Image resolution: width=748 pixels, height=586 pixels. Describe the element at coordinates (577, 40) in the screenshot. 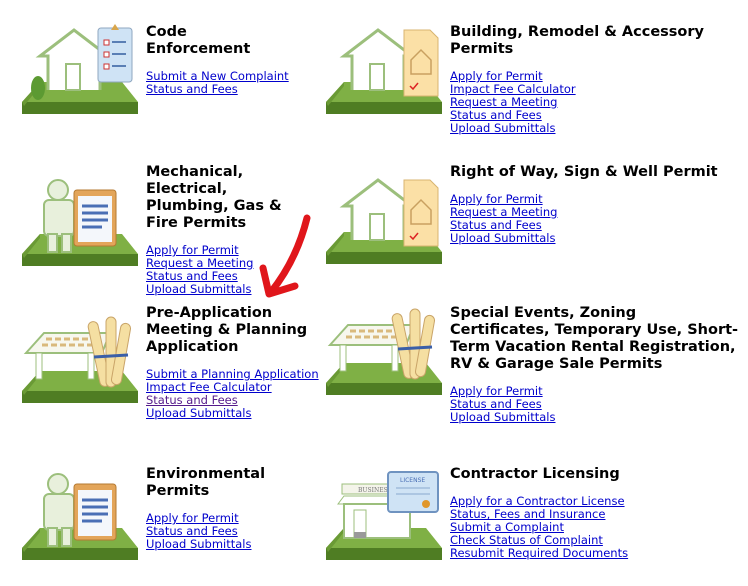

I see `section-title: Building, Remodel & Accessory Permits` at that location.